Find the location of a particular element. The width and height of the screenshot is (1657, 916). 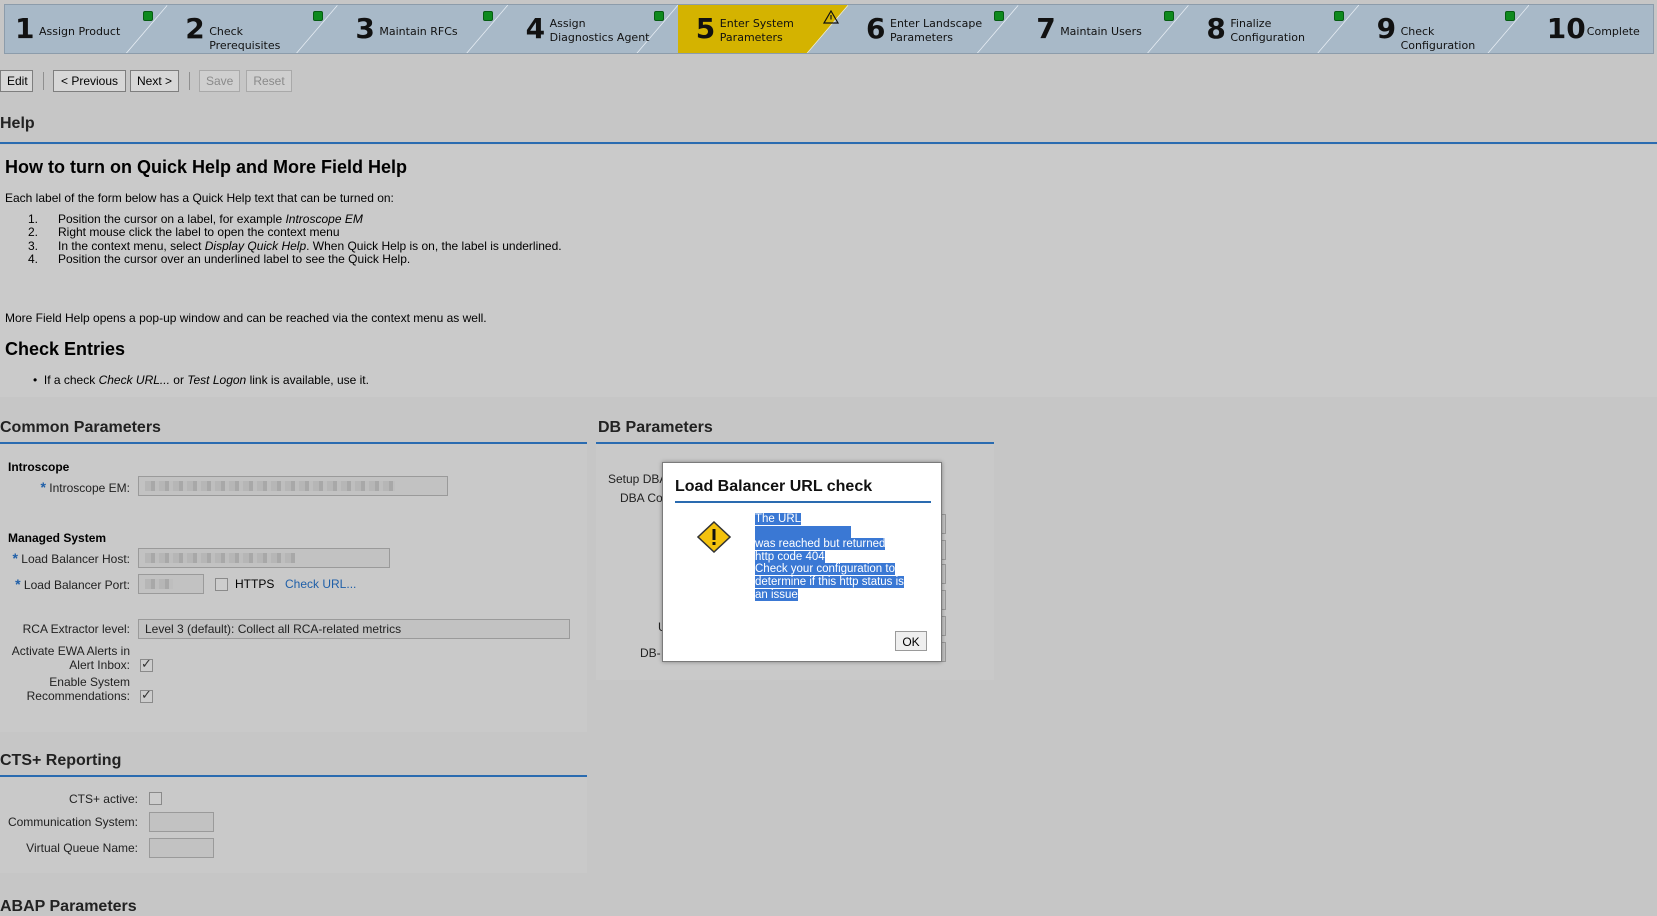

roadmap-step-label: Assign Product is located at coordinates (80, 31).